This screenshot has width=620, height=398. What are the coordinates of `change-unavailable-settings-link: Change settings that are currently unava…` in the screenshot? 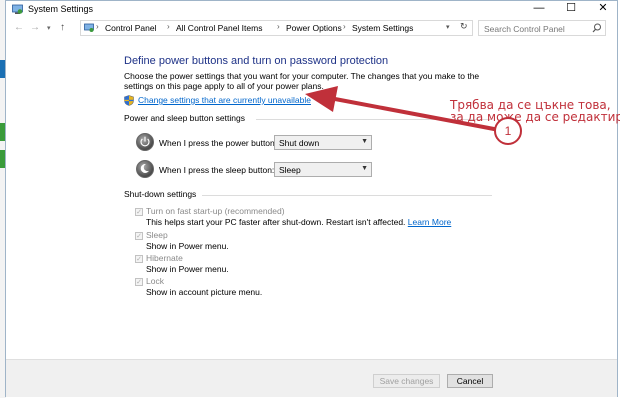 It's located at (224, 100).